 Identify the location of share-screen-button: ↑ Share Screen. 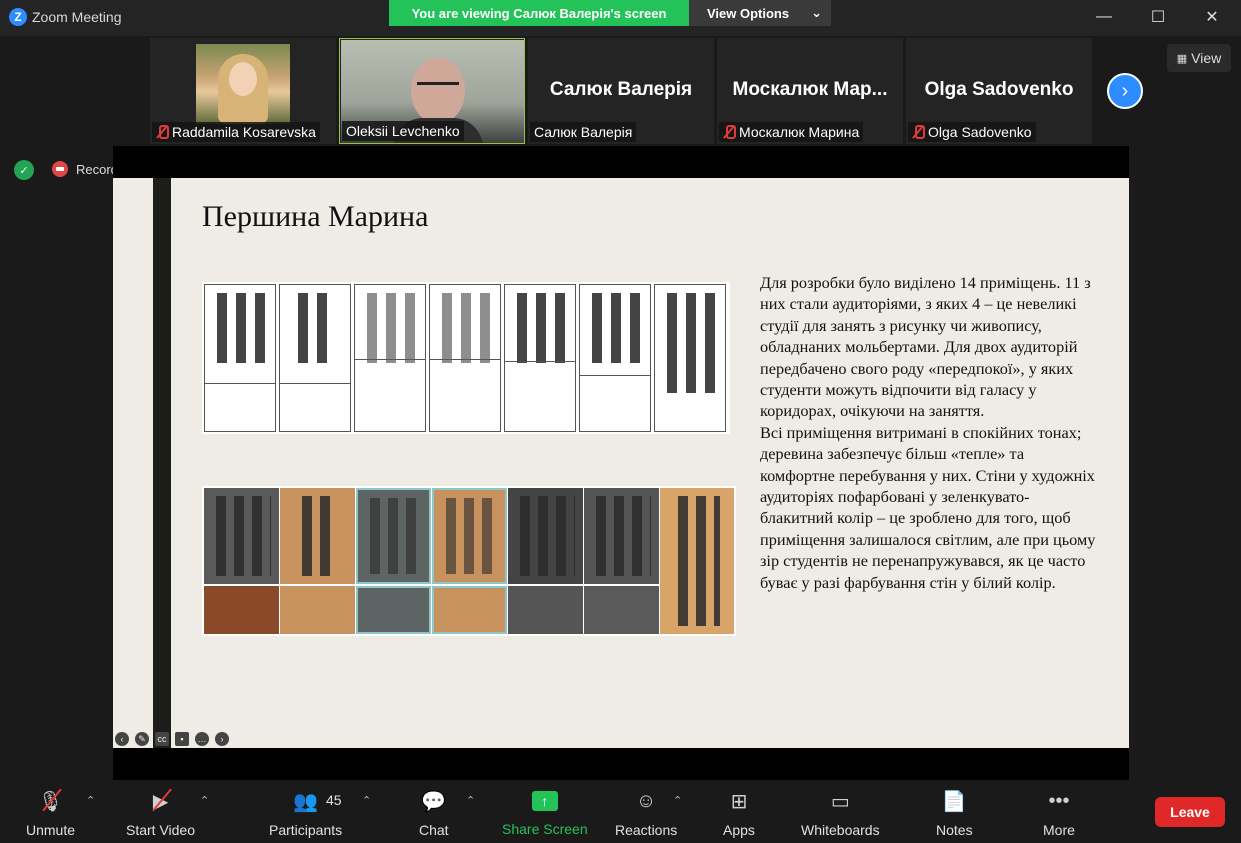
(545, 812).